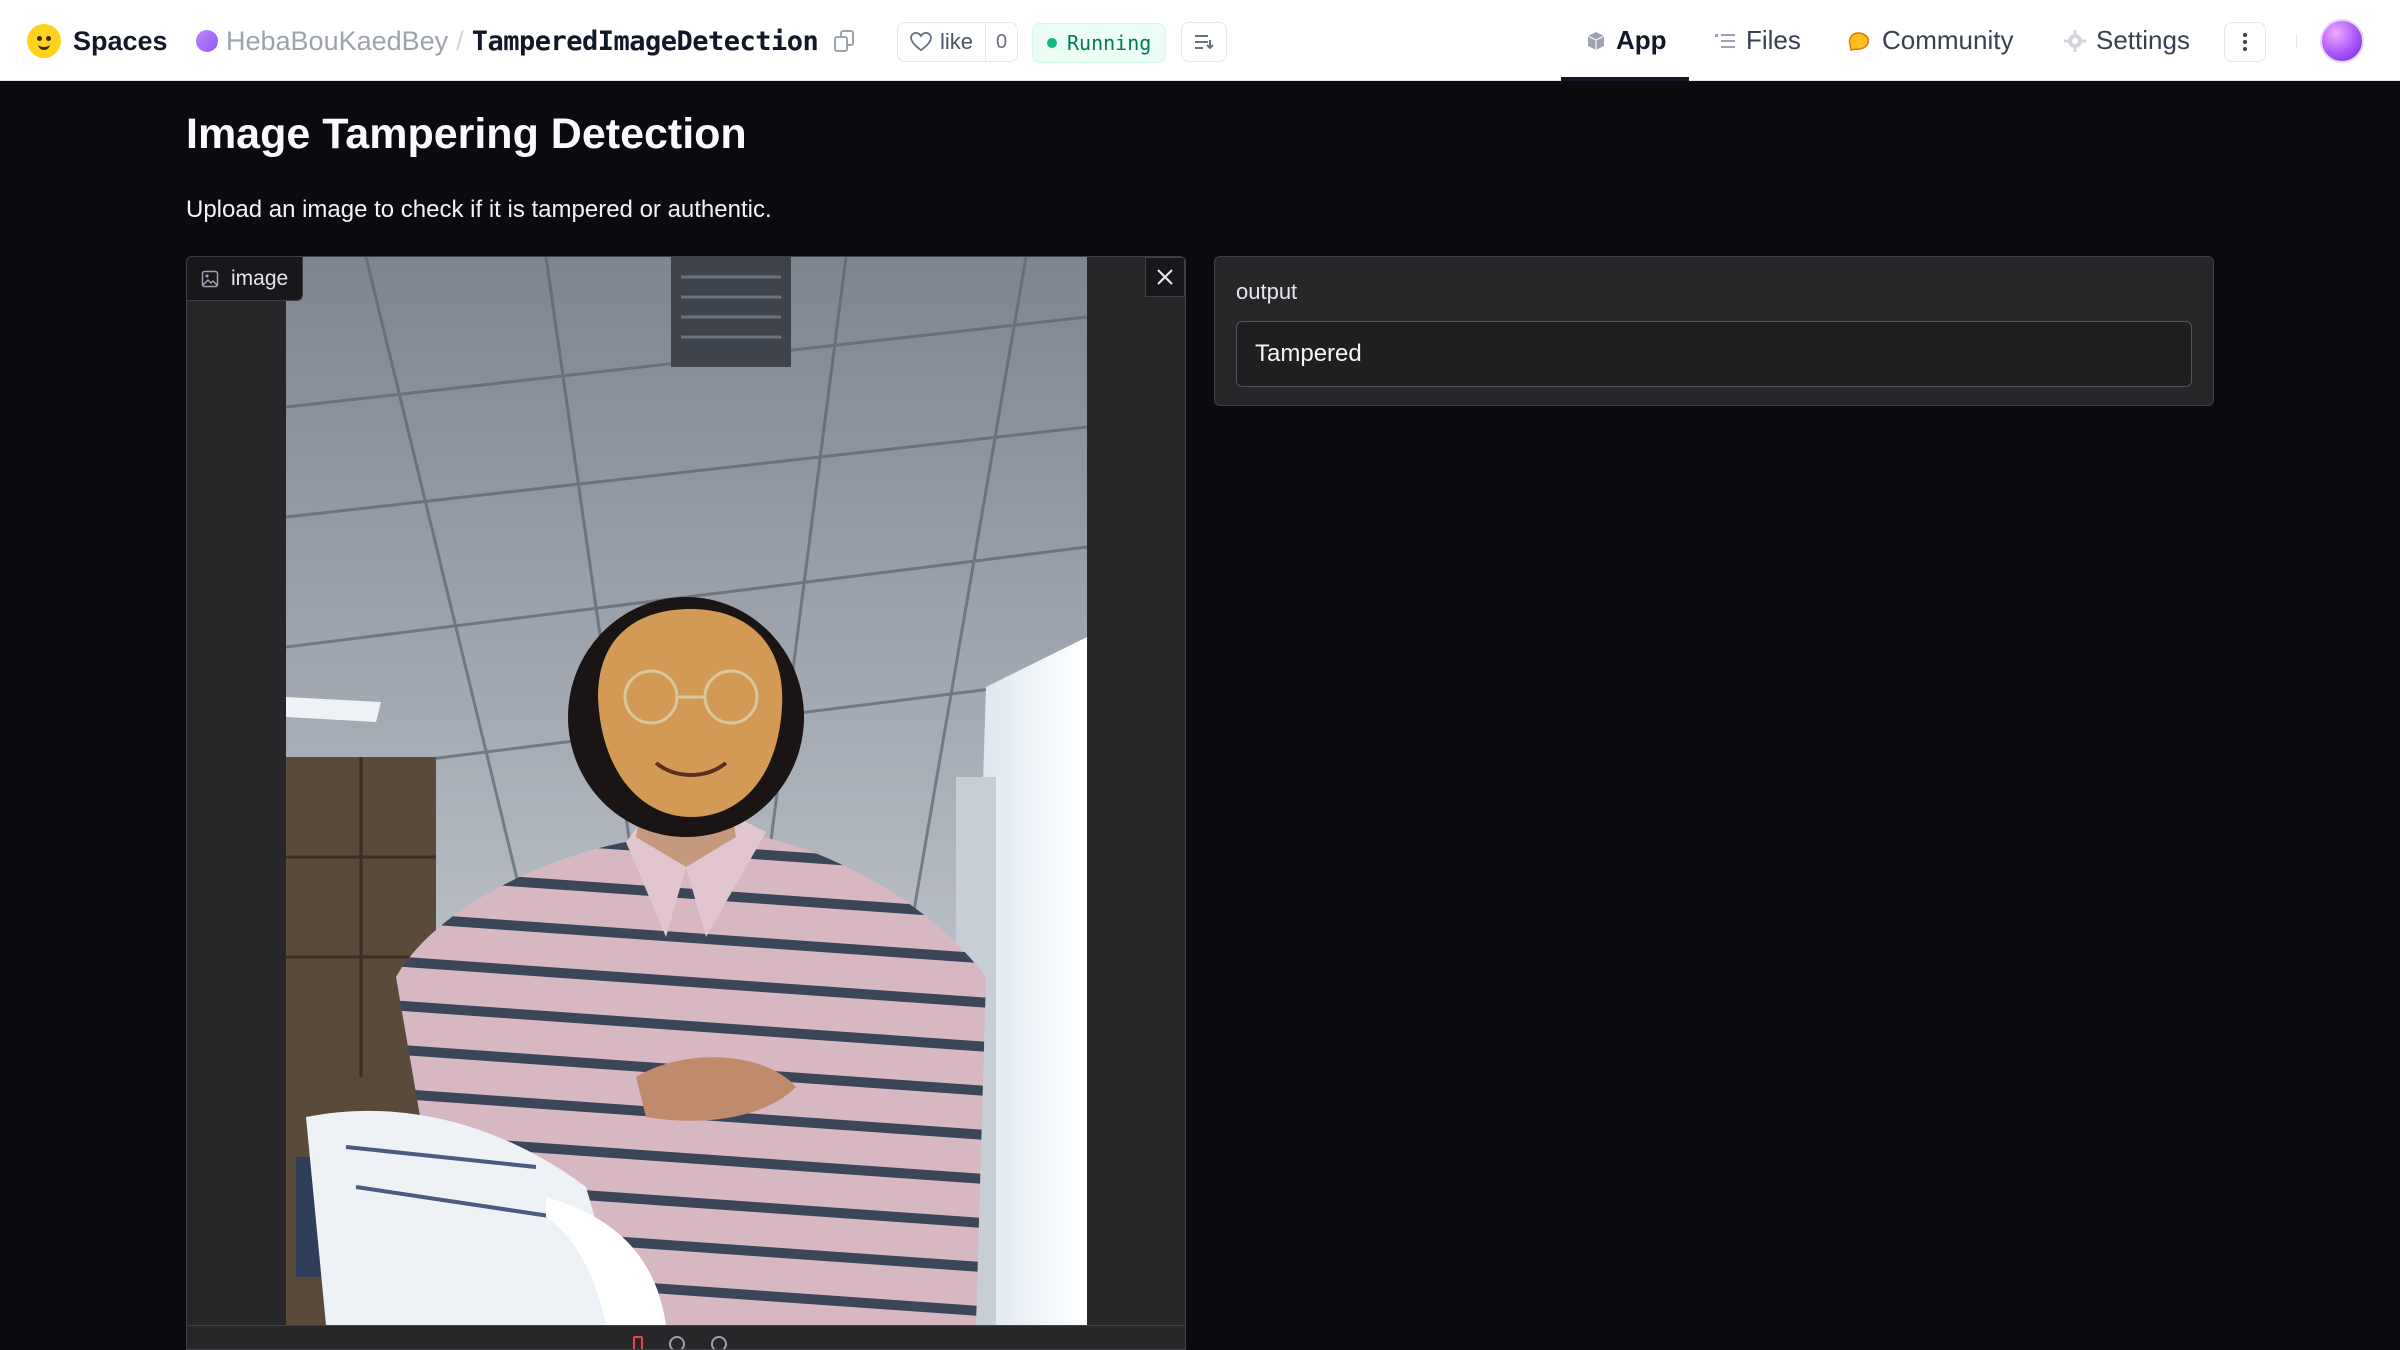  I want to click on tab-app-label: App, so click(1641, 40).